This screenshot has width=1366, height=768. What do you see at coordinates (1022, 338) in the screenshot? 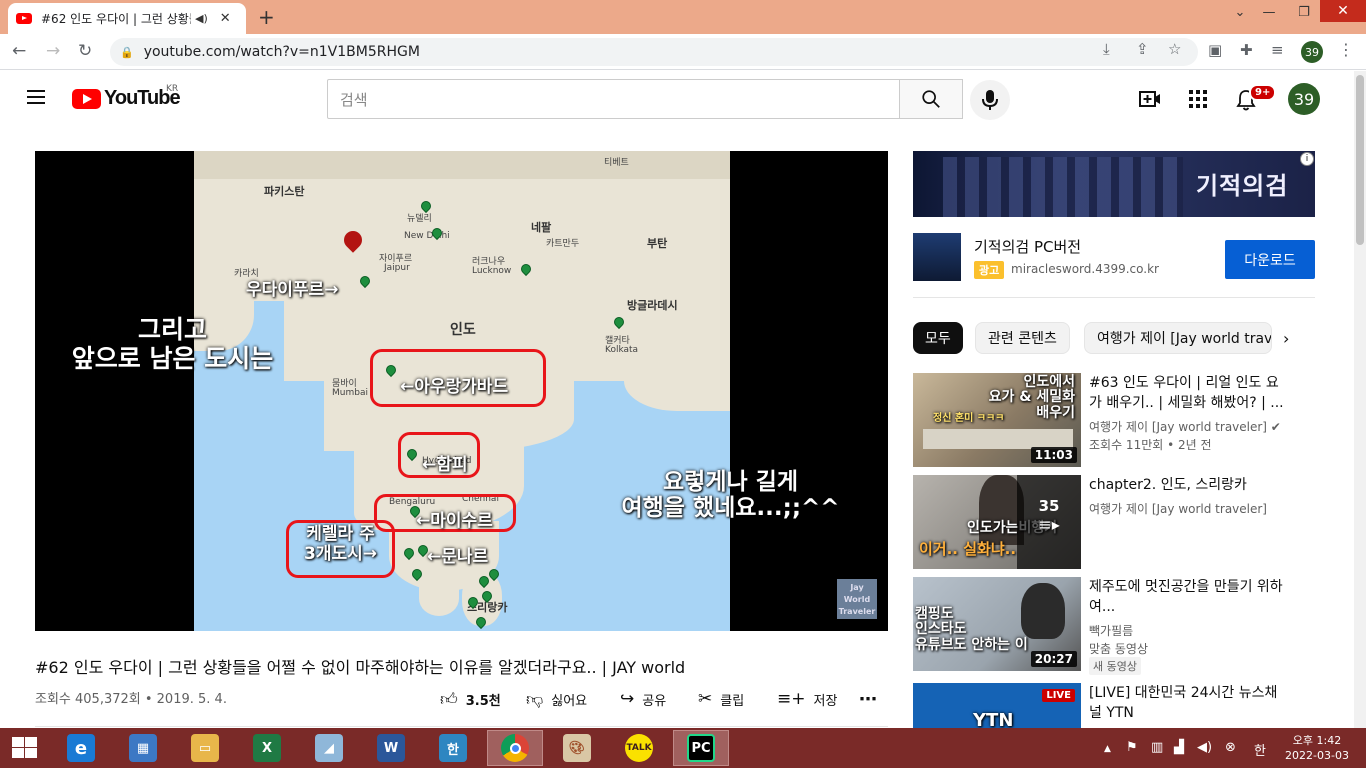
I see `chip-related: 관련 콘텐츠` at bounding box center [1022, 338].